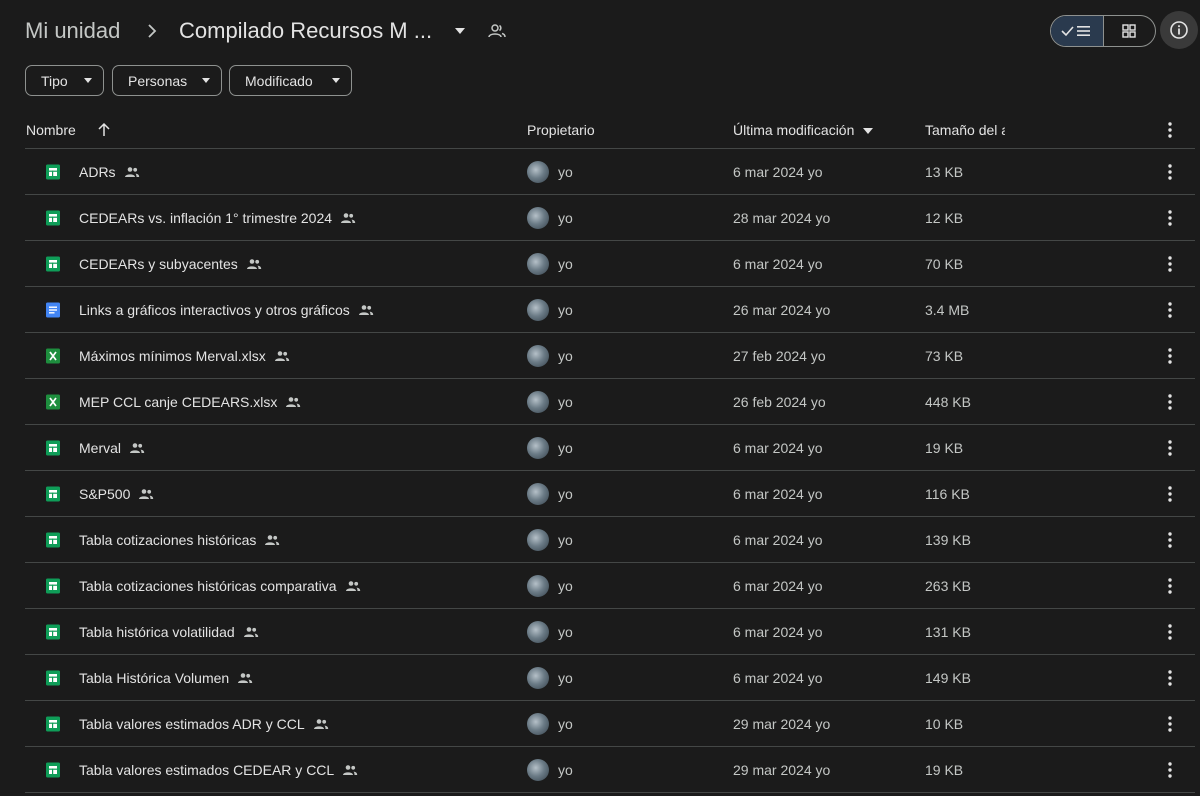 The width and height of the screenshot is (1200, 796). What do you see at coordinates (158, 264) in the screenshot?
I see `file-name: CEDEARs y subyacentes` at bounding box center [158, 264].